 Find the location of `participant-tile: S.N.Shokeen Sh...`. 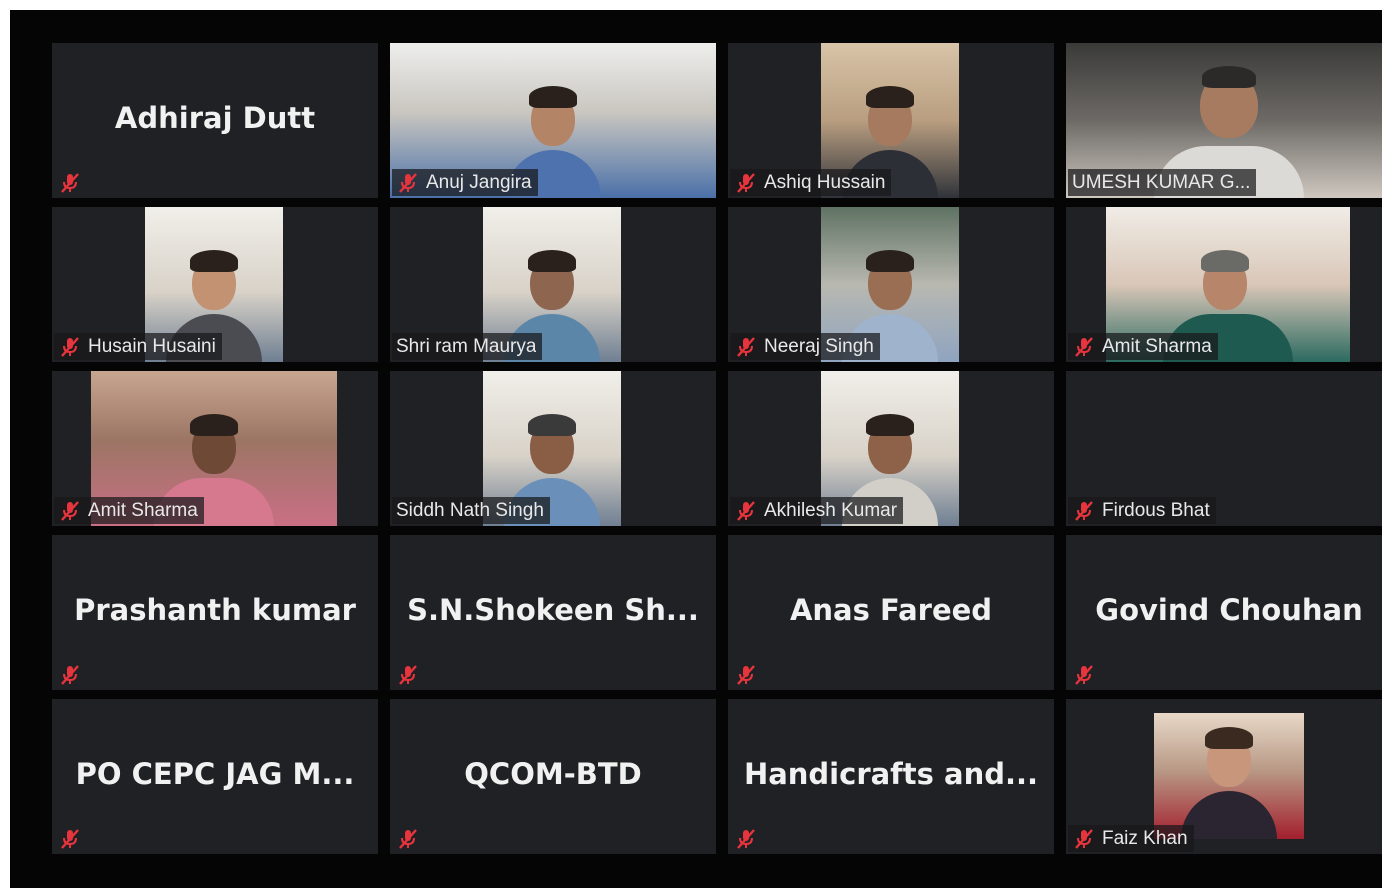

participant-tile: S.N.Shokeen Sh... is located at coordinates (553, 612).